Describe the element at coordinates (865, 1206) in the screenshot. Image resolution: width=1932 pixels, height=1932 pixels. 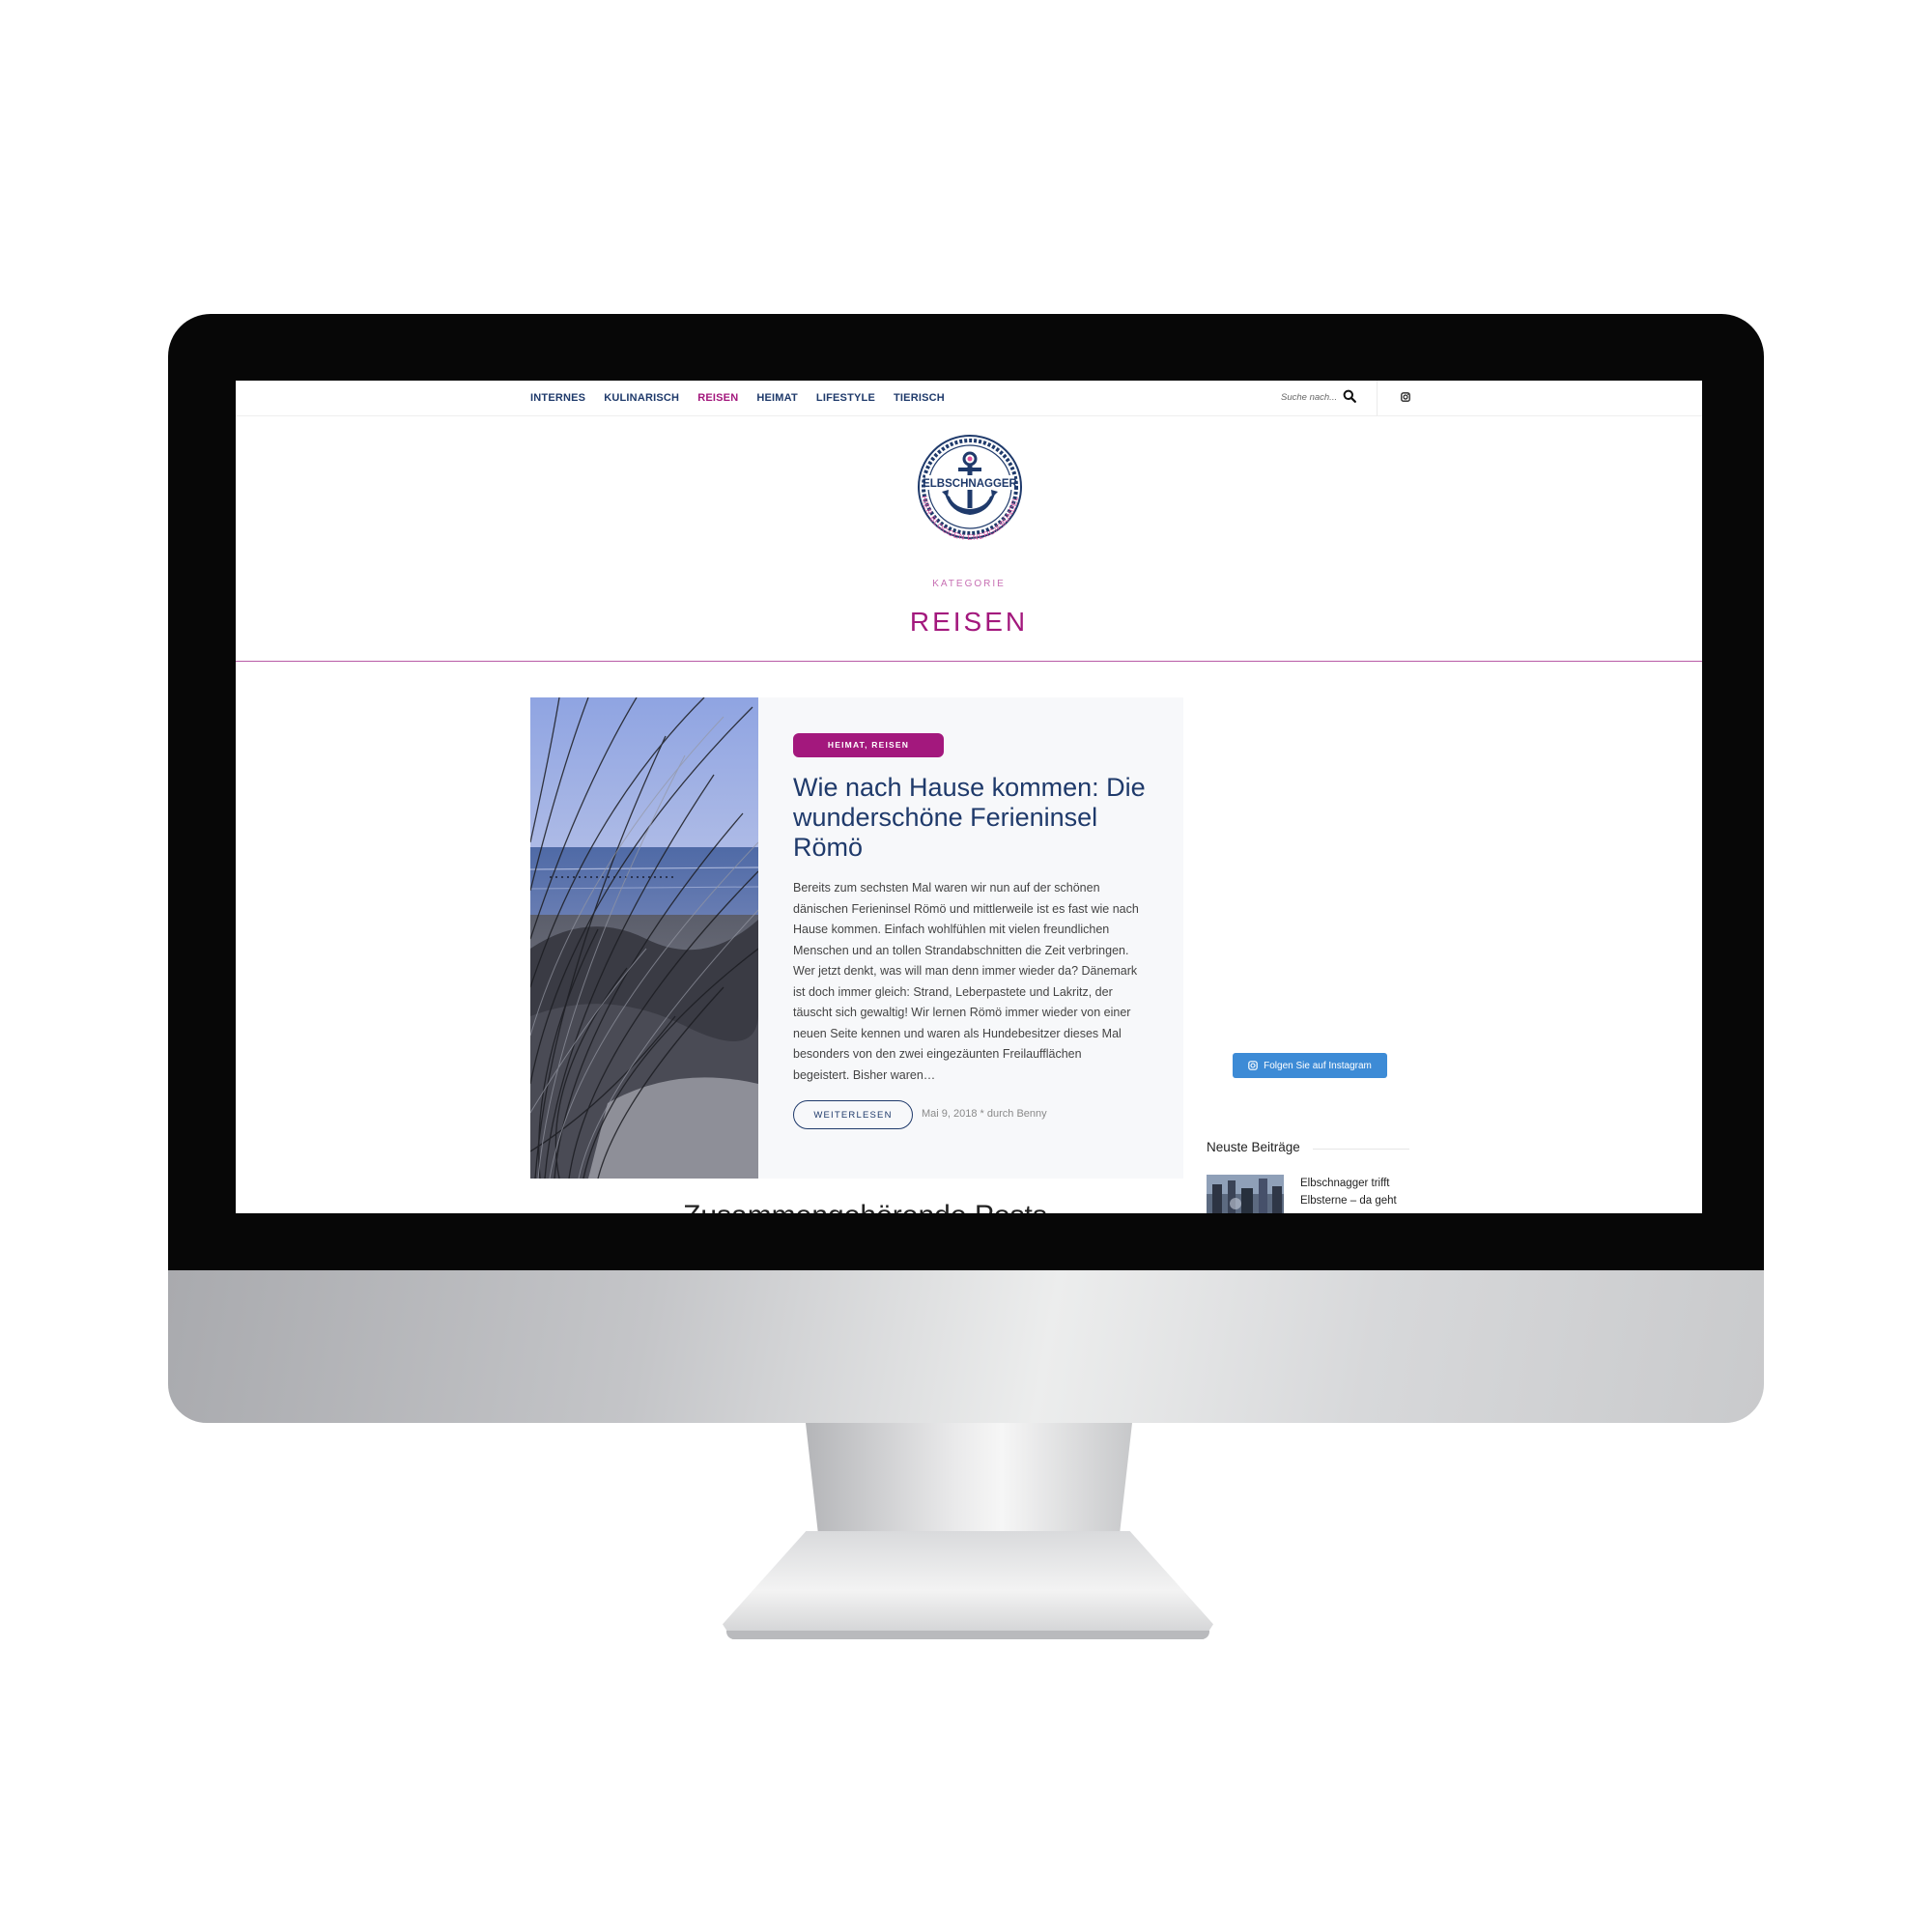
I see `related-posts-heading: Zusammengehörende Posts` at that location.